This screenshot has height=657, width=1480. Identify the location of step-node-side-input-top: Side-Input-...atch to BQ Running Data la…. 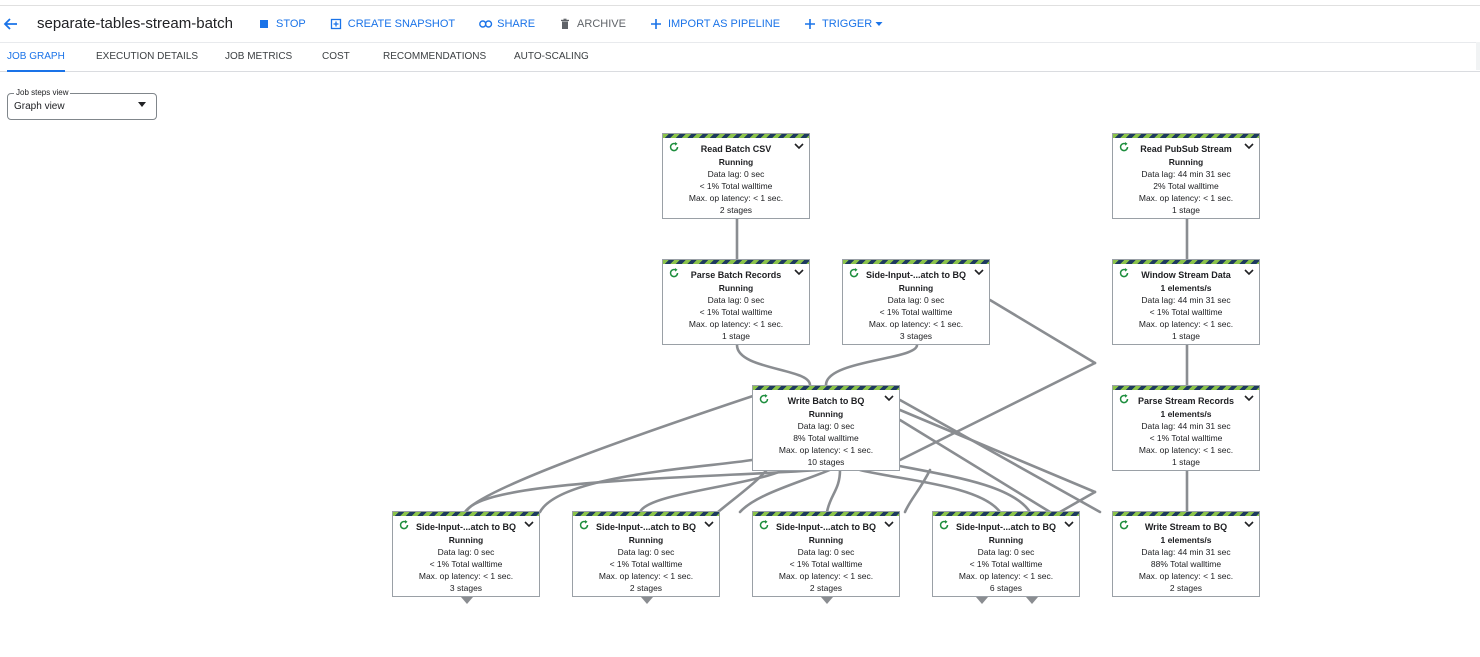
(916, 302).